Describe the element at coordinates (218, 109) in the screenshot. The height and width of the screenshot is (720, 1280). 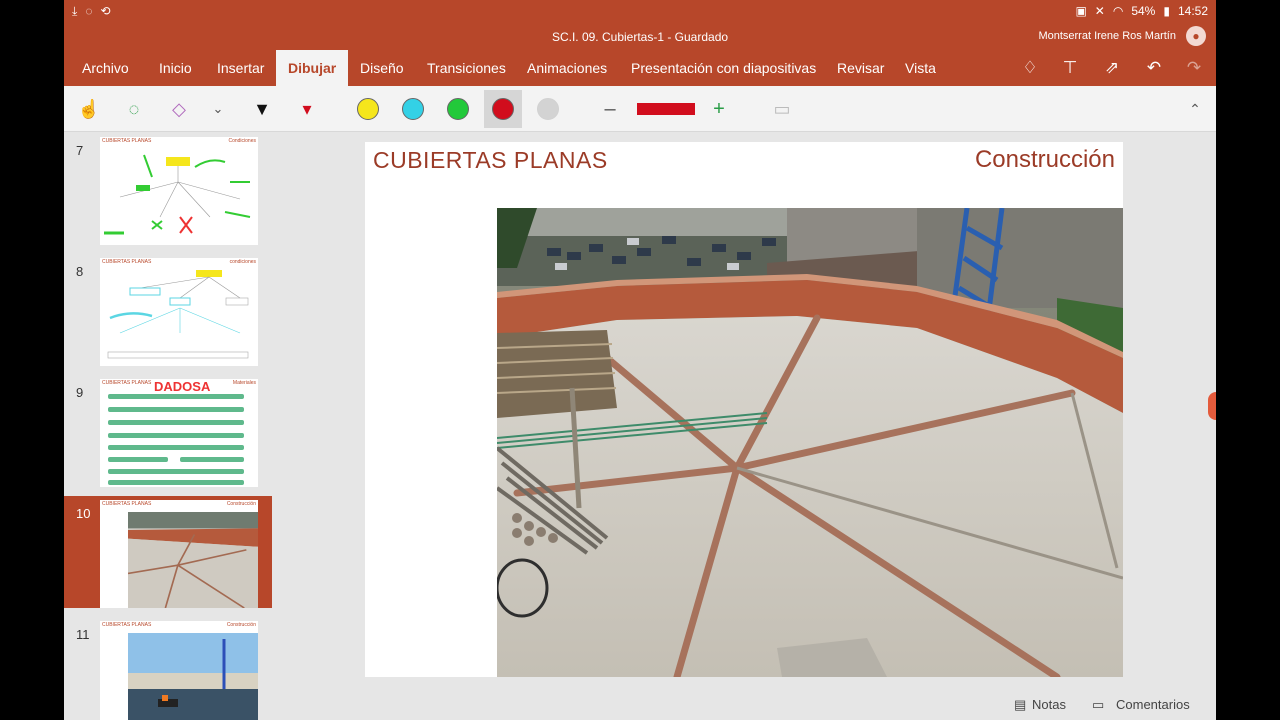
I see `chevron-down-icon: ⌄` at that location.